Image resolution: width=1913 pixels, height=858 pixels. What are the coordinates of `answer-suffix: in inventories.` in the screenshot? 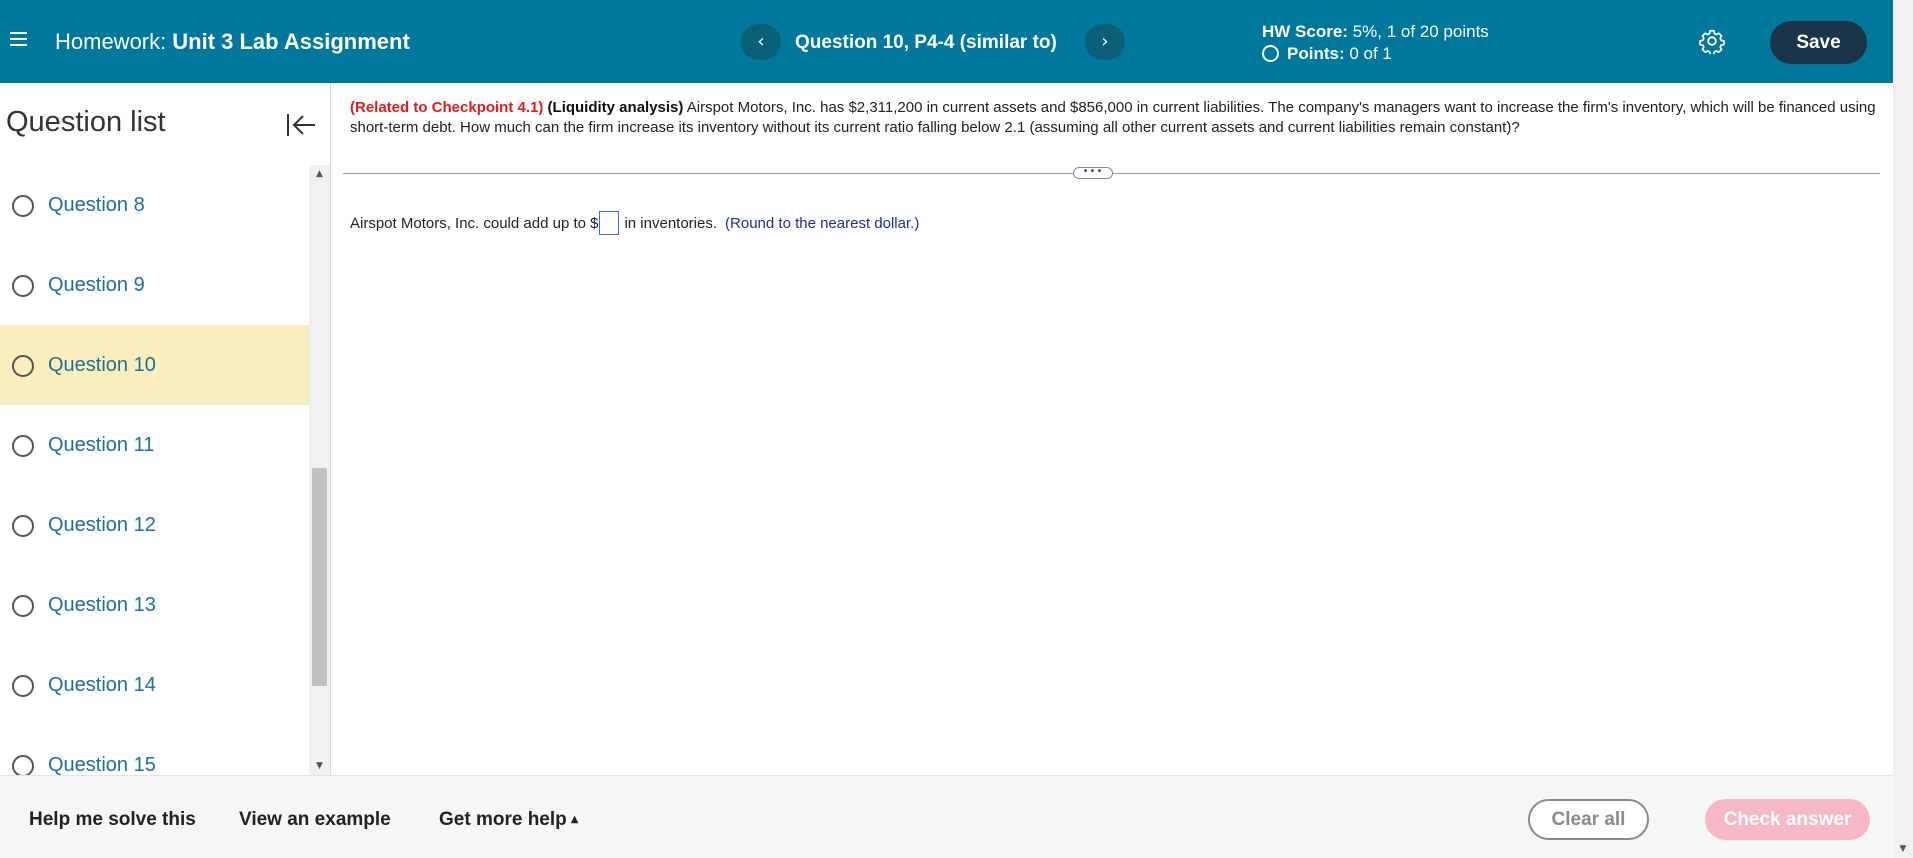 It's located at (671, 223).